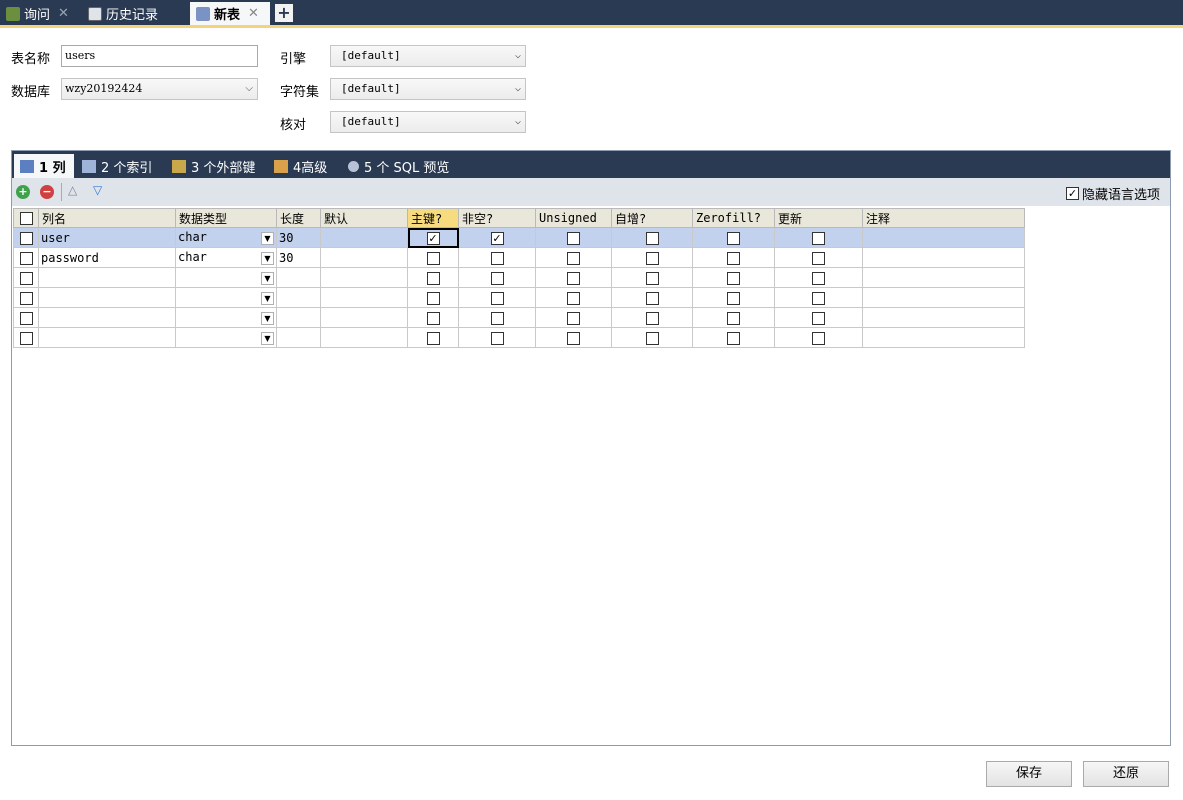  I want to click on header-not-null: 非空?, so click(497, 218).